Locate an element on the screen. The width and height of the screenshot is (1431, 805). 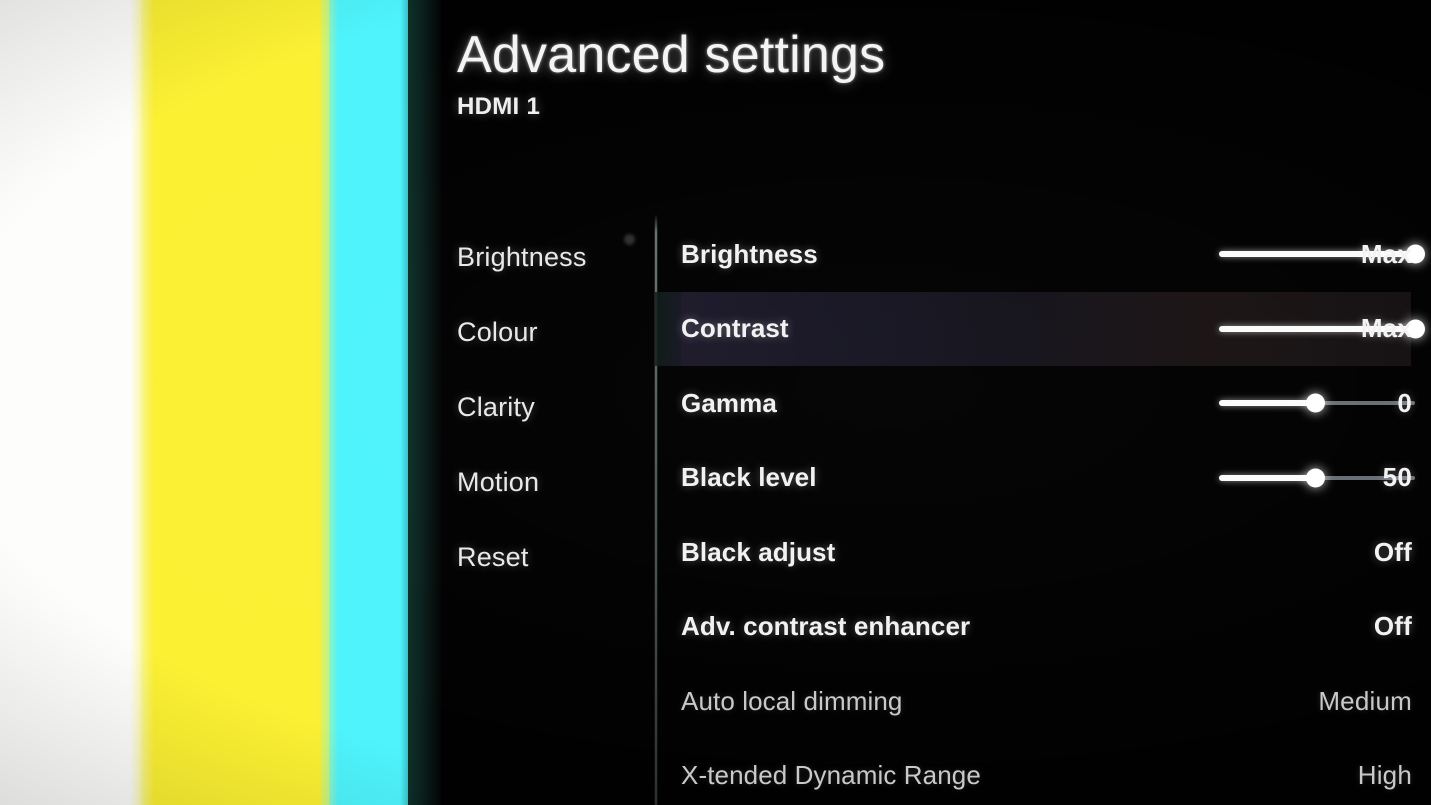
category-sidebar: Brightness Colour Clarity Motion Reset is located at coordinates (555, 407).